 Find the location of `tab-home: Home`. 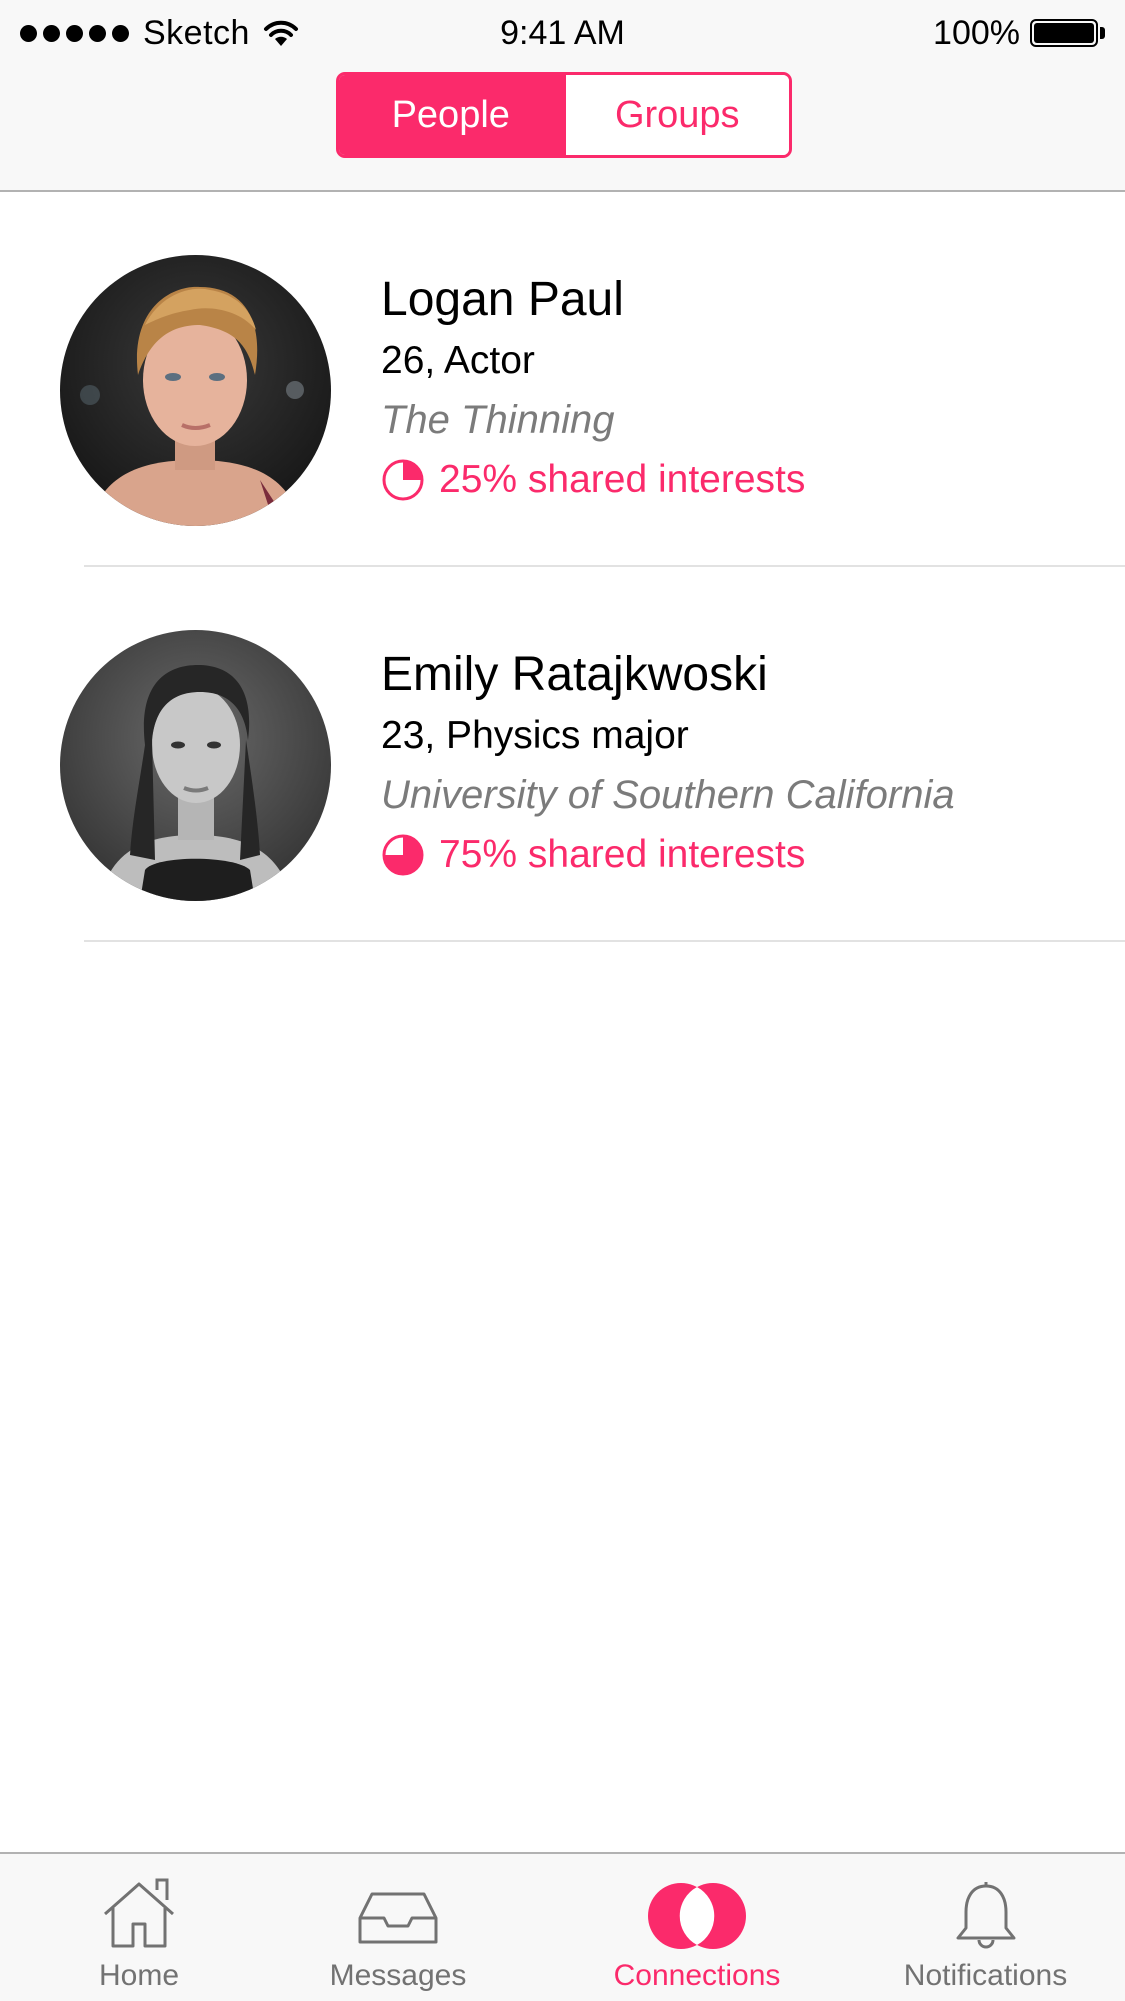

tab-home: Home is located at coordinates (139, 1927).